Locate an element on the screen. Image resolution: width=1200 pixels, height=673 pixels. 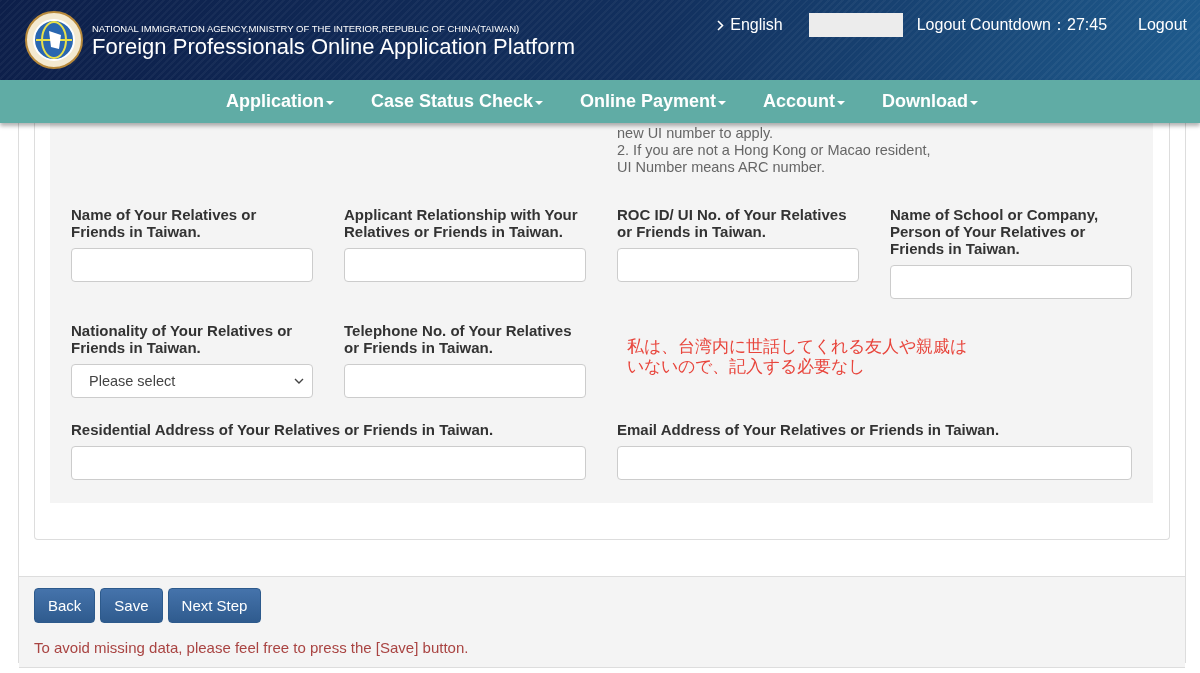
emblem-logo is located at coordinates (54, 40).